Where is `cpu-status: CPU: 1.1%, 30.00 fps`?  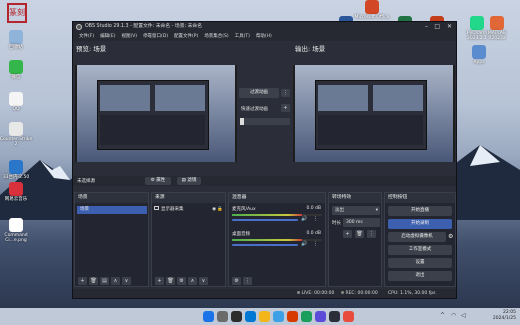 cpu-status: CPU: 1.1%, 30.00 fps is located at coordinates (412, 293).